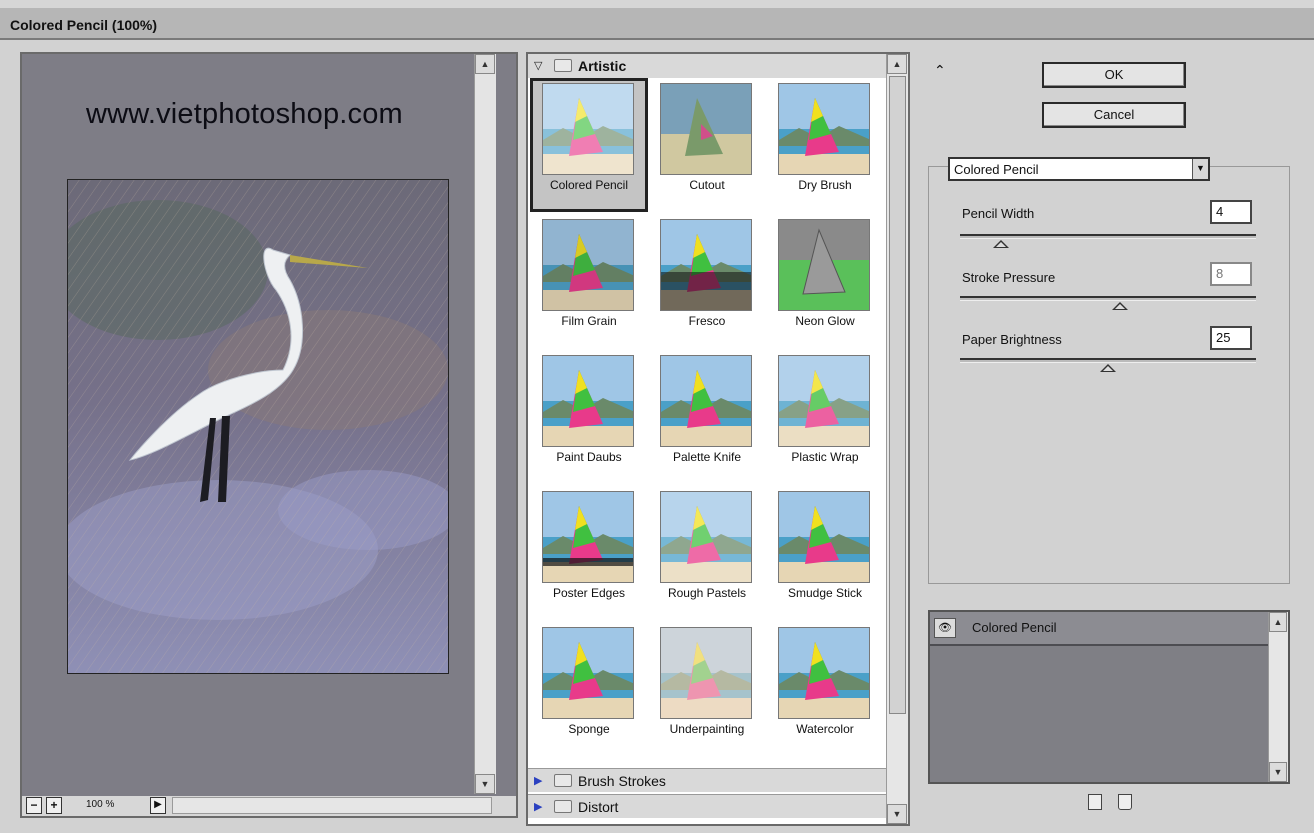 Image resolution: width=1314 pixels, height=833 pixels. What do you see at coordinates (1114, 75) in the screenshot?
I see `ok-button: OK` at bounding box center [1114, 75].